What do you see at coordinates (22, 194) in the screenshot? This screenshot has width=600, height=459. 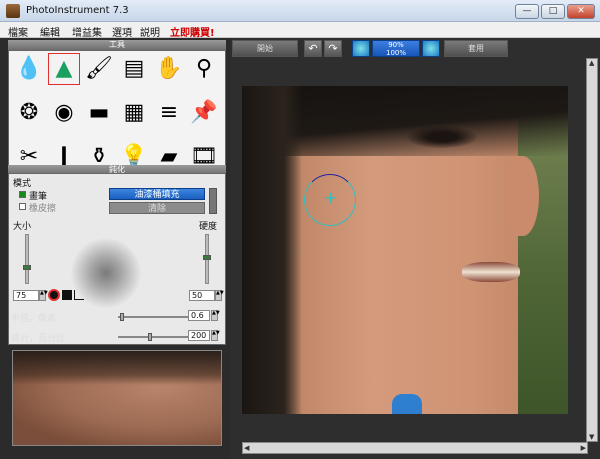 I see `brush-radio` at bounding box center [22, 194].